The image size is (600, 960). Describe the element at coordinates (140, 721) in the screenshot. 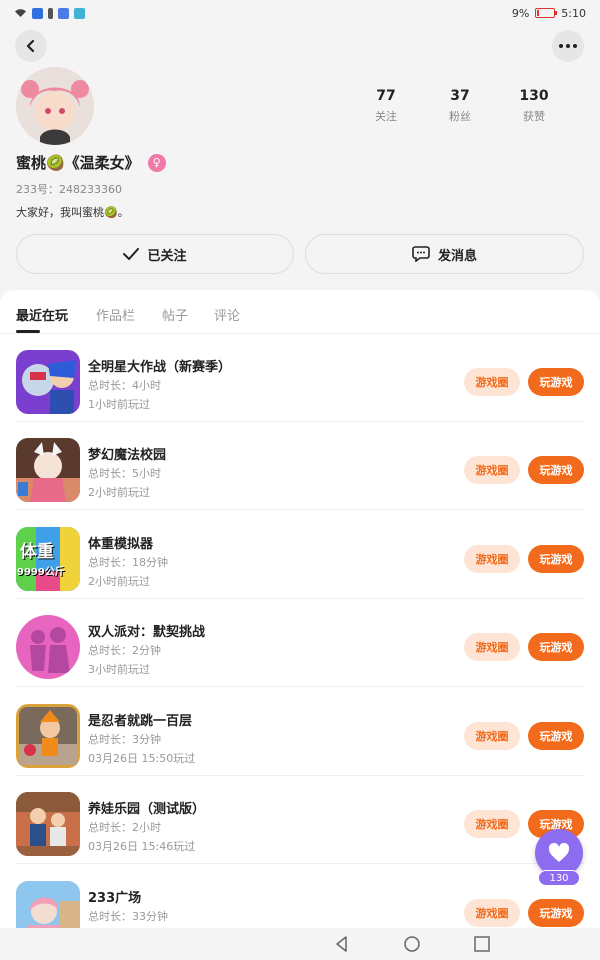

I see `game-title: 是忍者就跳一百层` at that location.